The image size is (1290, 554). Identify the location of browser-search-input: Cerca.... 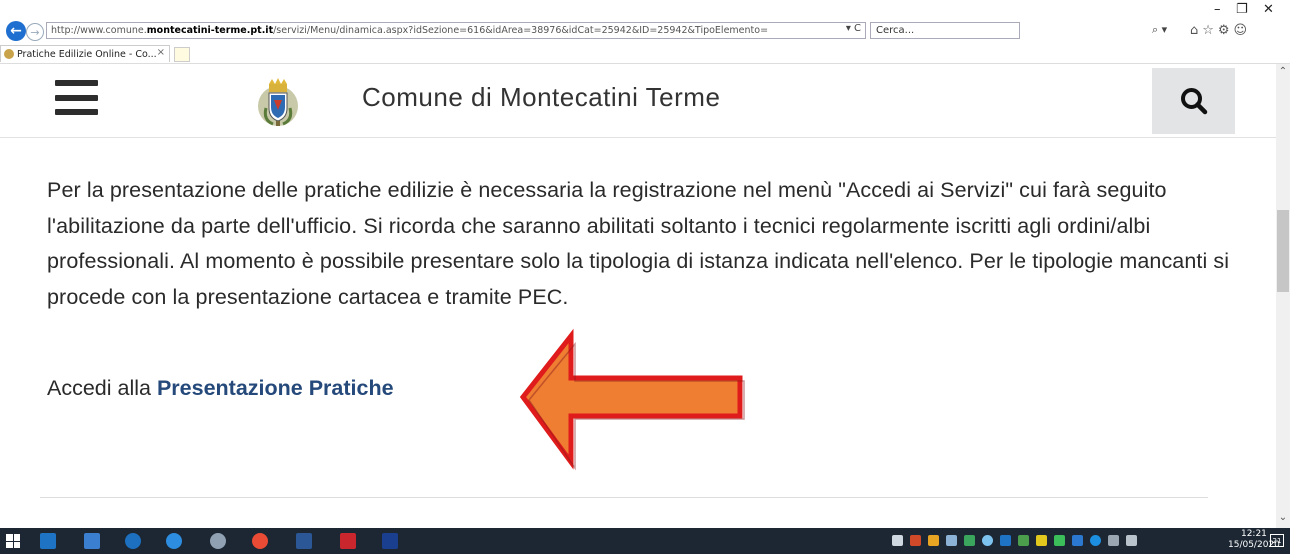
(945, 30).